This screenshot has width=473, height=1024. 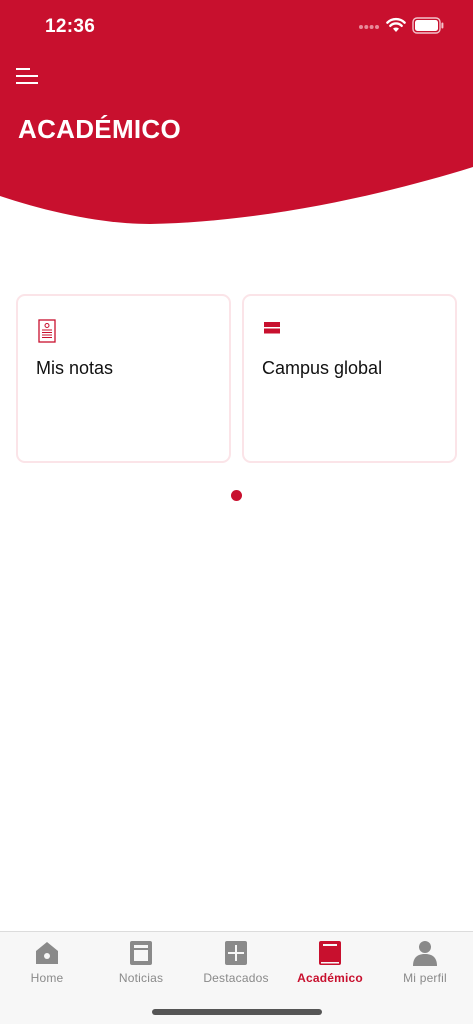 I want to click on tab-mi-perfil: Mi perfil, so click(x=425, y=962).